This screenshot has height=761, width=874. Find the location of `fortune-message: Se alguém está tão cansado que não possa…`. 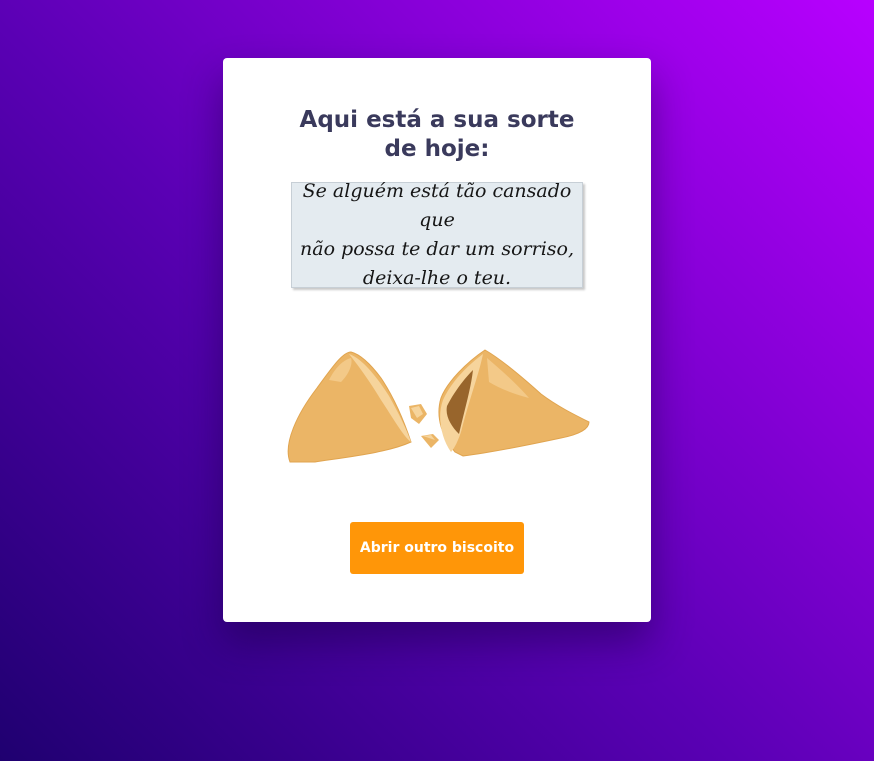

fortune-message: Se alguém está tão cansado que não possa… is located at coordinates (437, 235).